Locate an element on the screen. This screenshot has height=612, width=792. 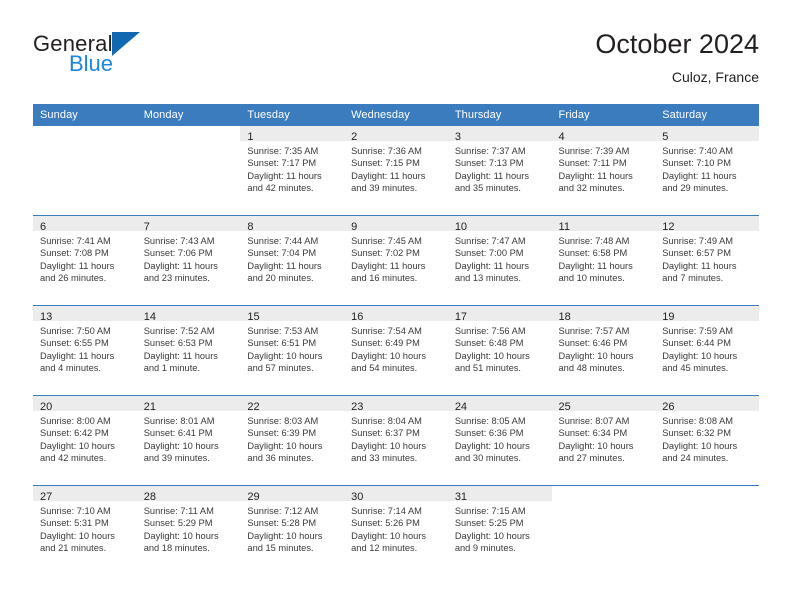
day-number-band: 21 is located at coordinates (188, 404).